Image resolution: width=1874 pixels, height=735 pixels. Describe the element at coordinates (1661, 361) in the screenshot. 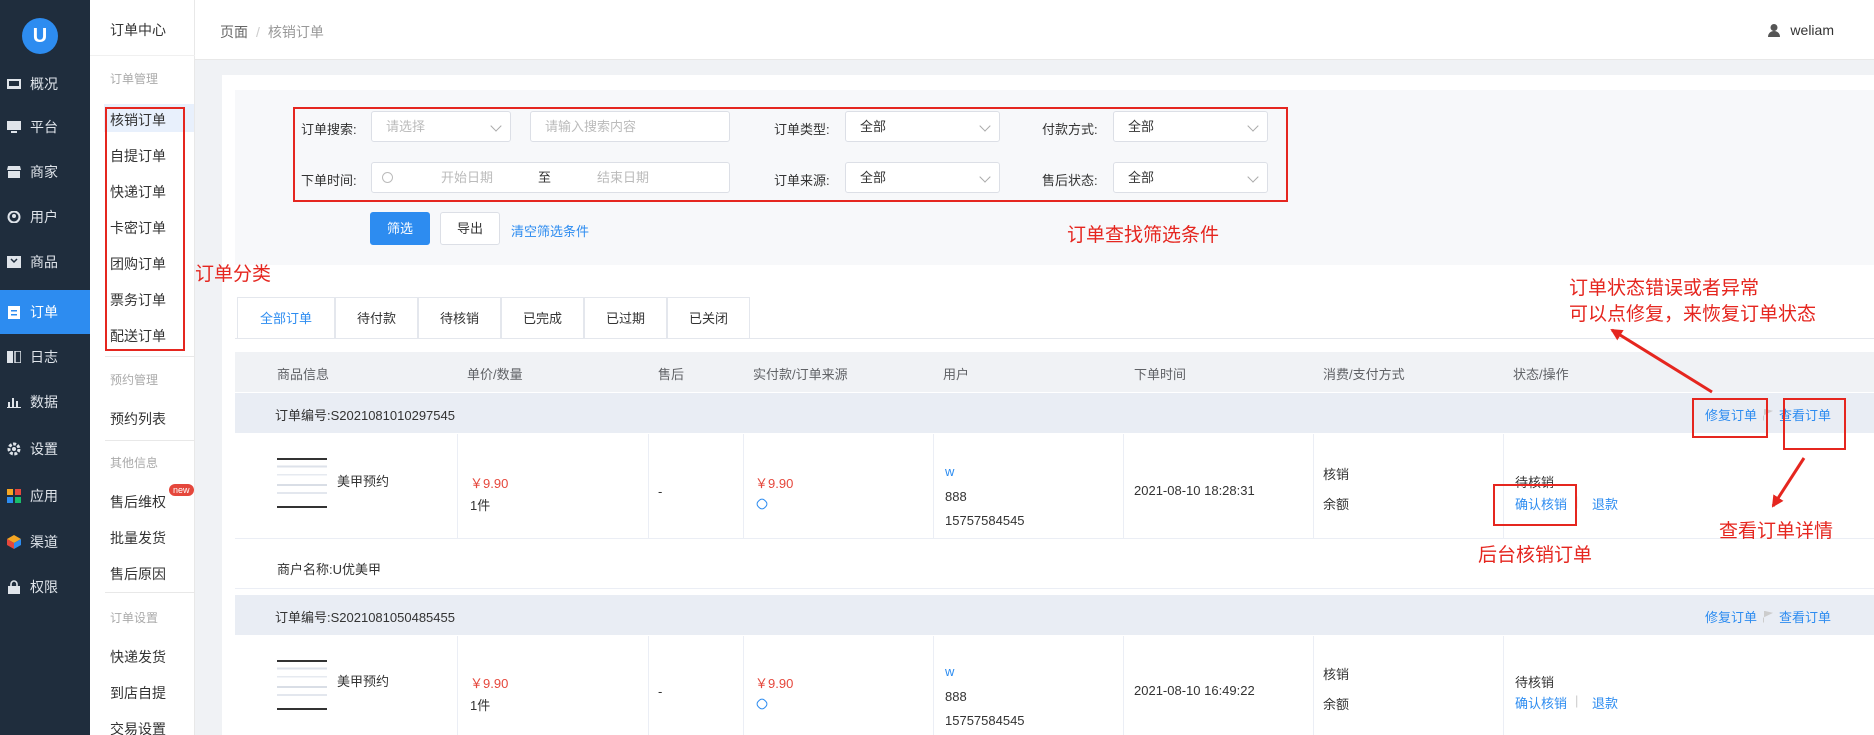

I see `arrow-to-repair-note` at that location.